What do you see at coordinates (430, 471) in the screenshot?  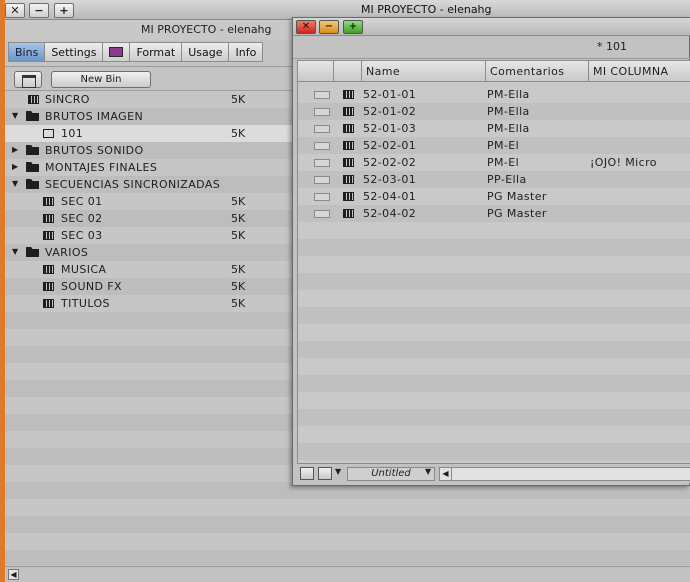 I see `bin-view-dropdown-icon: ▼` at bounding box center [430, 471].